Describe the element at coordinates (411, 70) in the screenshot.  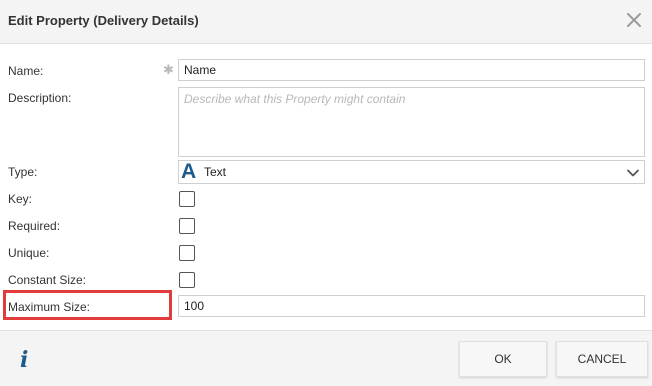
I see `name-input` at that location.